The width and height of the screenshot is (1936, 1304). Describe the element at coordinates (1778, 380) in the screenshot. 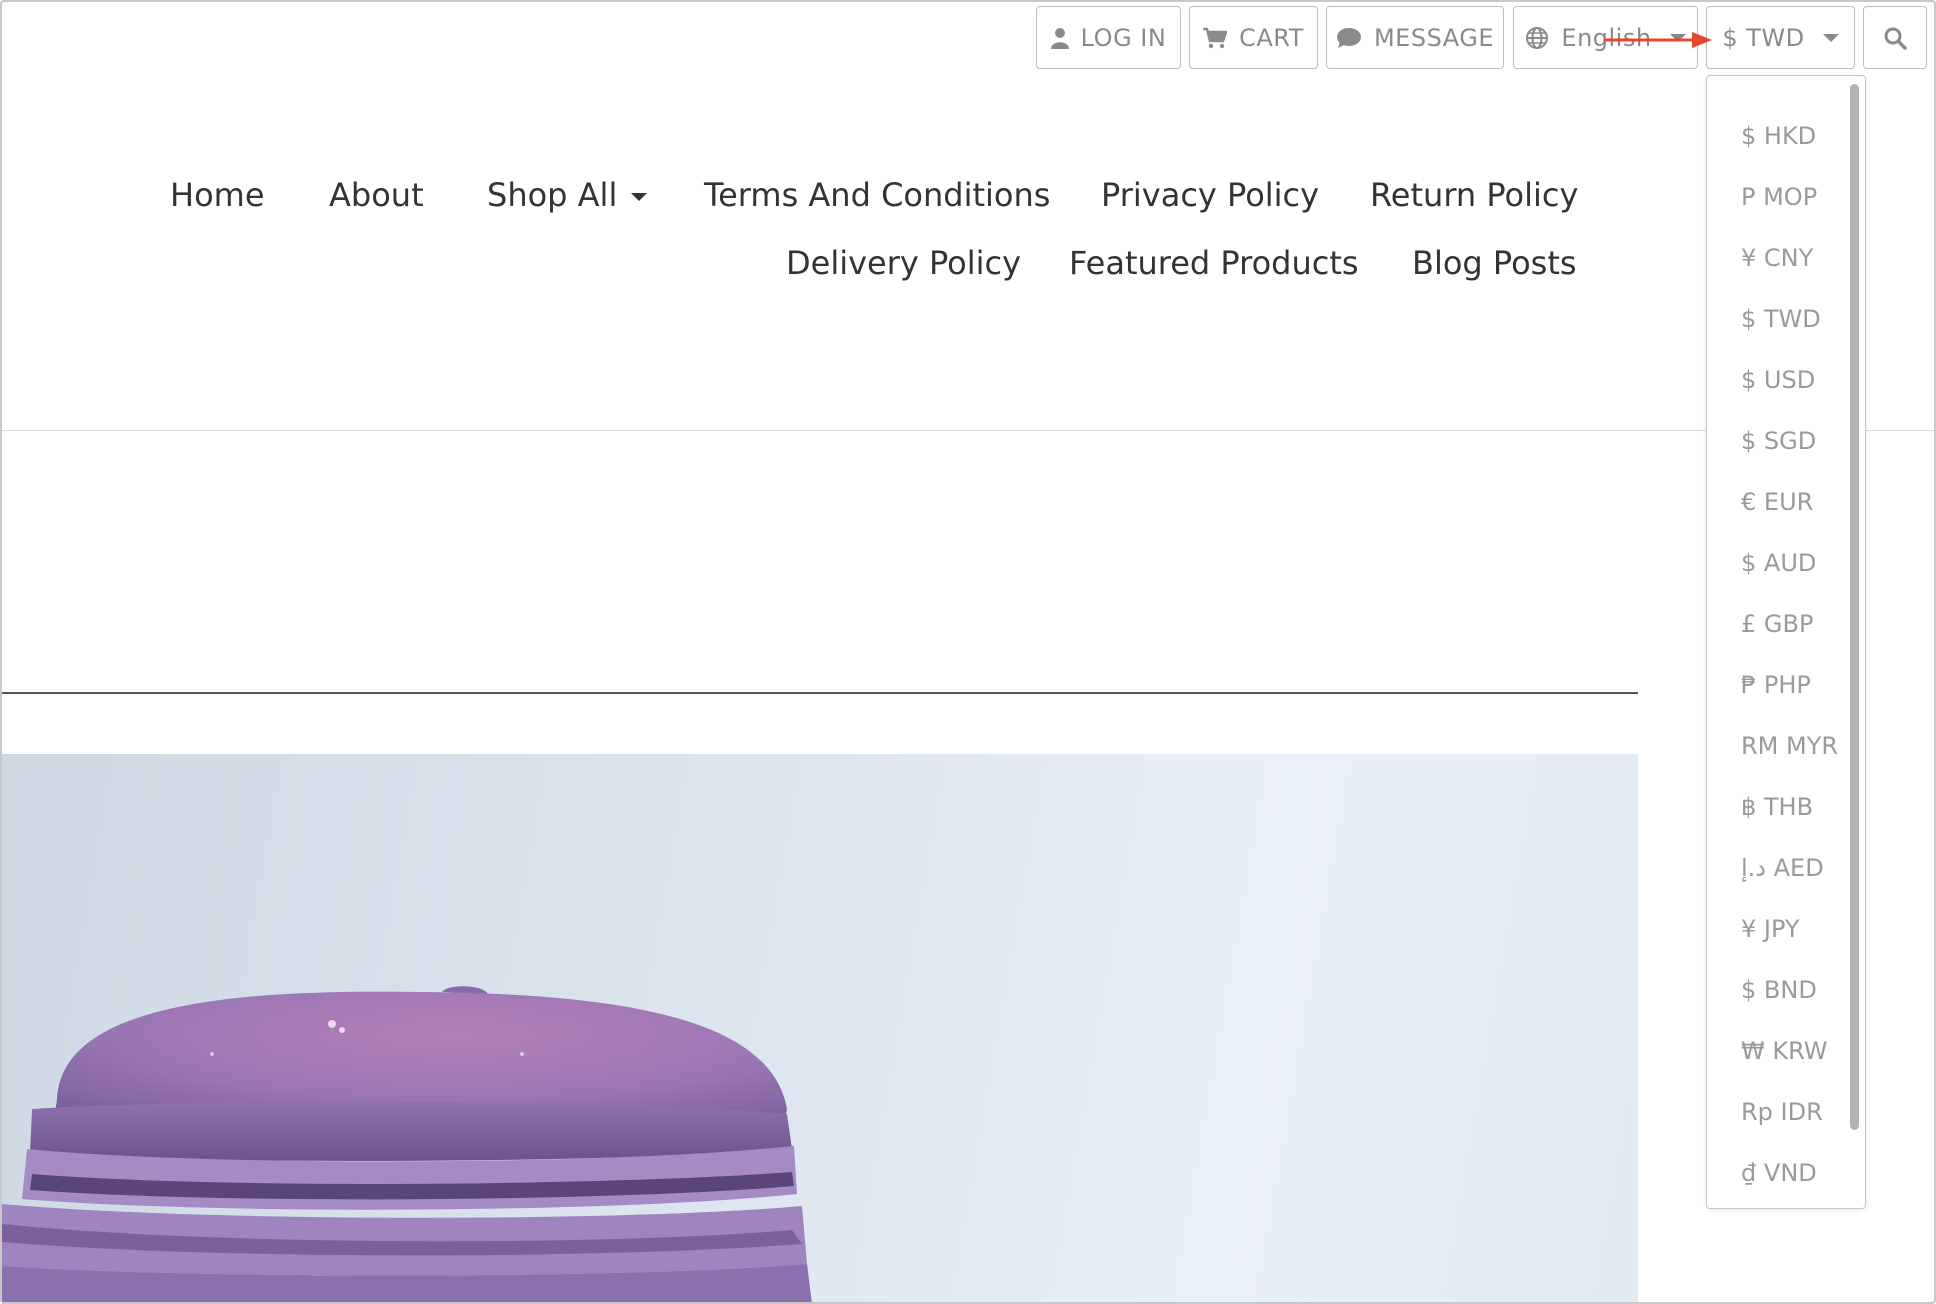

I see `currency-option: $ USD` at that location.